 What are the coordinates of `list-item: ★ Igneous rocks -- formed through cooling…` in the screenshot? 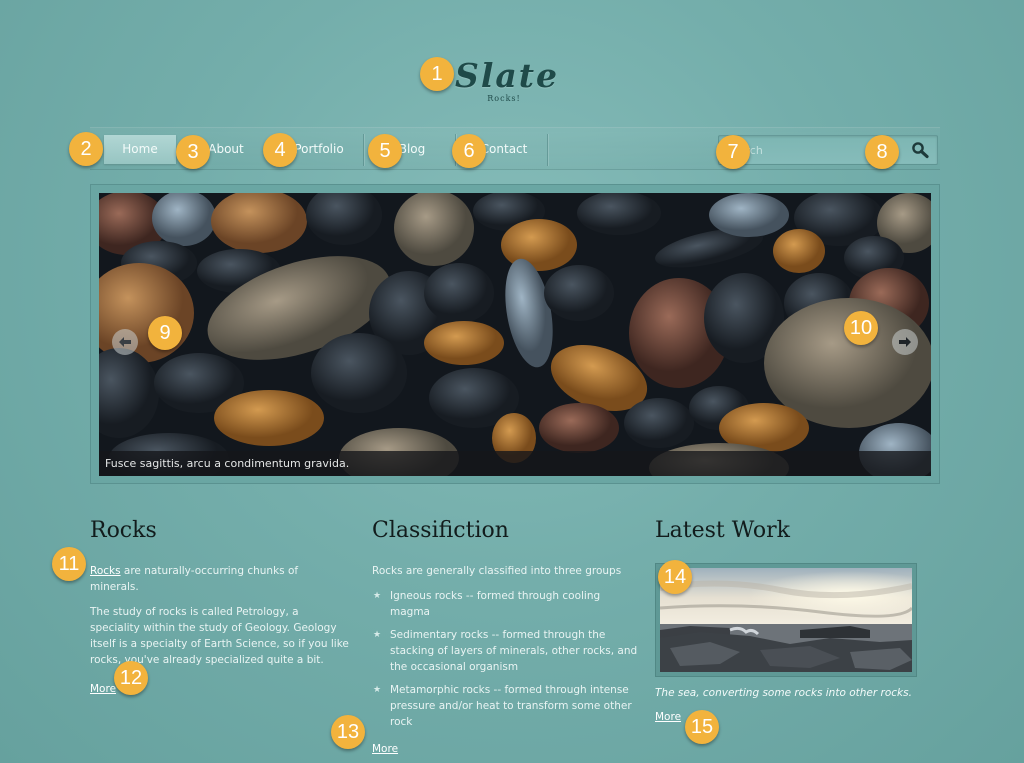 It's located at (507, 604).